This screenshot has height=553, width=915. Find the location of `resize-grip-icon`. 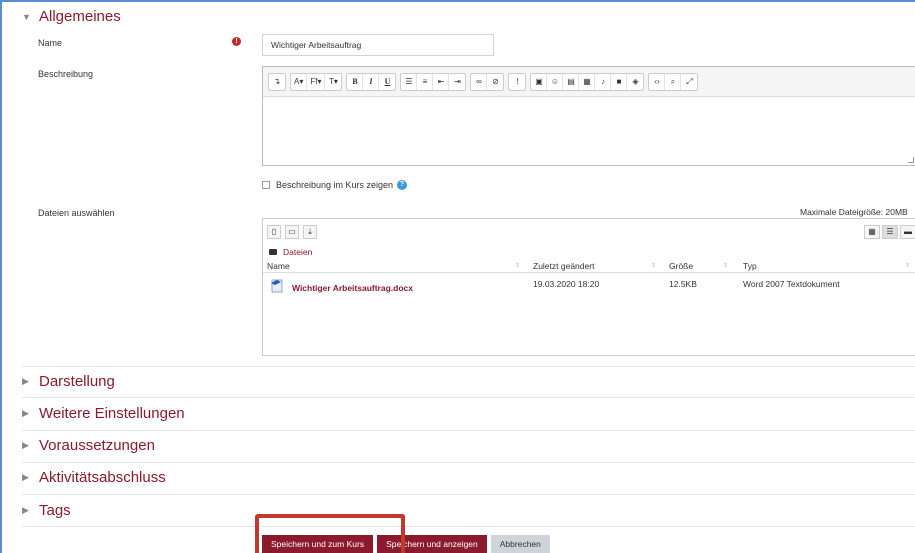

resize-grip-icon is located at coordinates (911, 160).